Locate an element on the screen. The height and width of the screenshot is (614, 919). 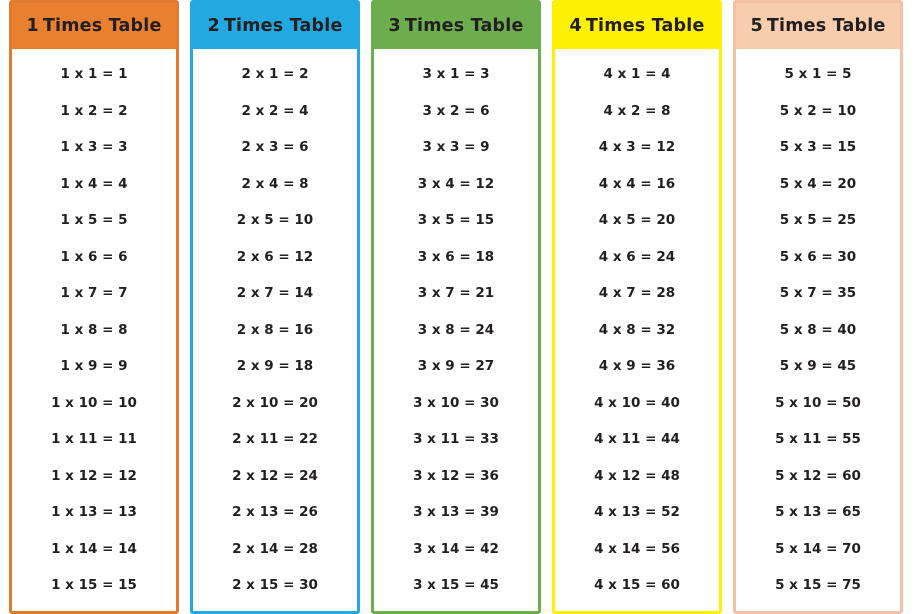
times-table-row: 4 x 4 = 16 is located at coordinates (637, 183).